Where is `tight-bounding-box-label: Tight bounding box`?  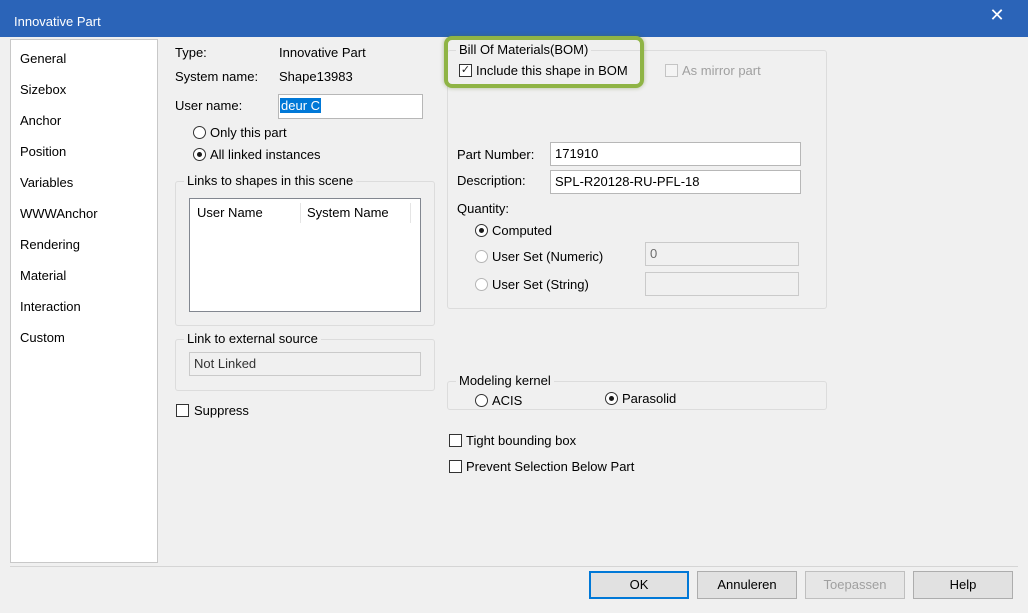
tight-bounding-box-label: Tight bounding box is located at coordinates (521, 440).